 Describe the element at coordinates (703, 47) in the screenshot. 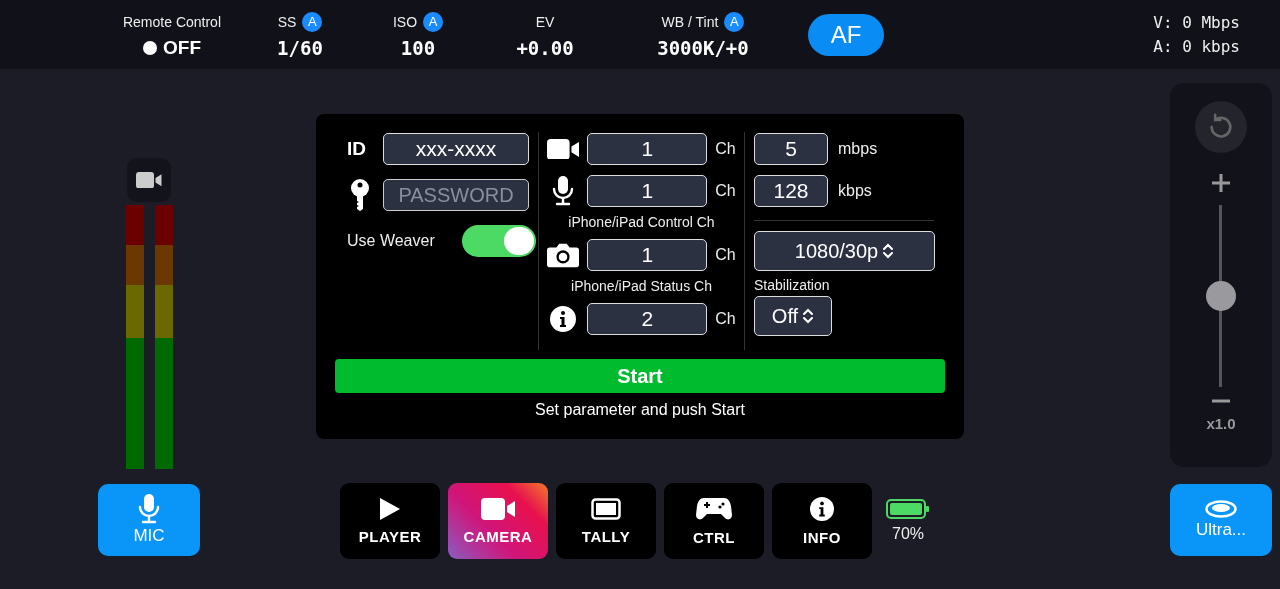

I see `setting-value: 3000K/+0` at that location.